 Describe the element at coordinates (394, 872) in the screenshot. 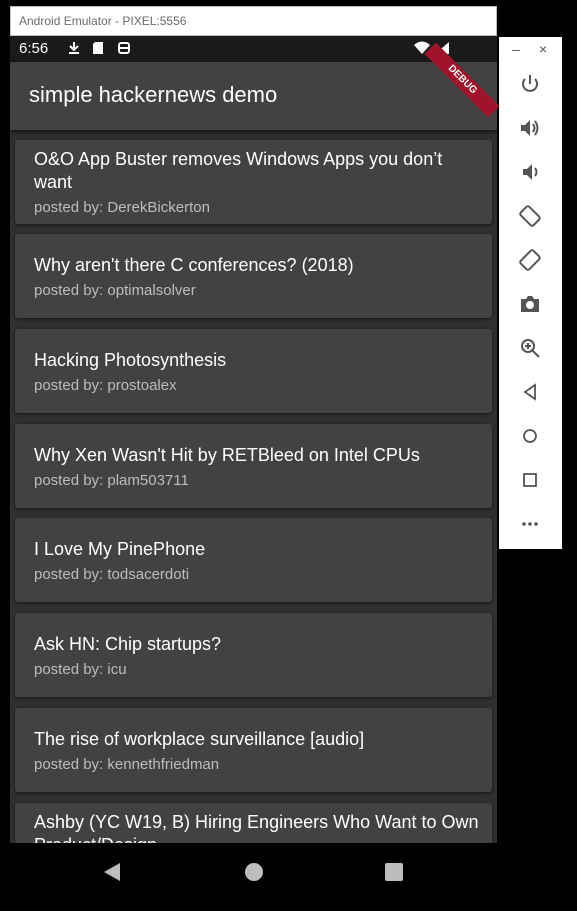

I see `recents-nav-icon` at that location.